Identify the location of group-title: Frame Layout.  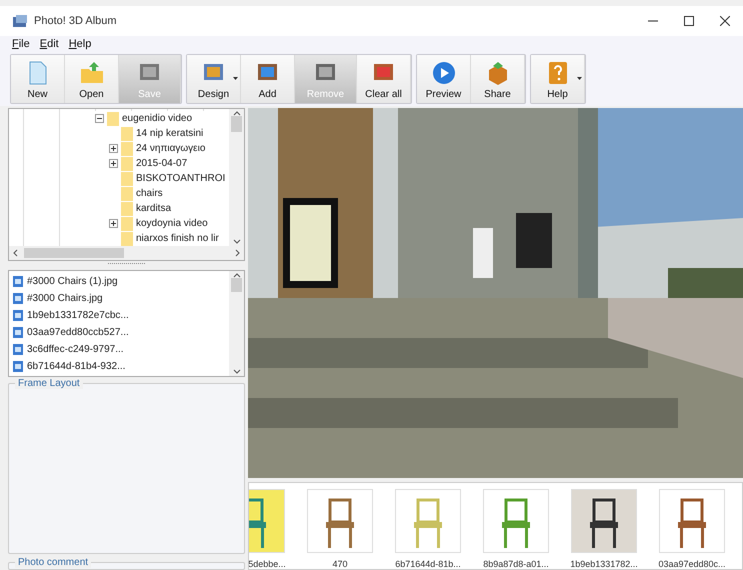
(49, 383).